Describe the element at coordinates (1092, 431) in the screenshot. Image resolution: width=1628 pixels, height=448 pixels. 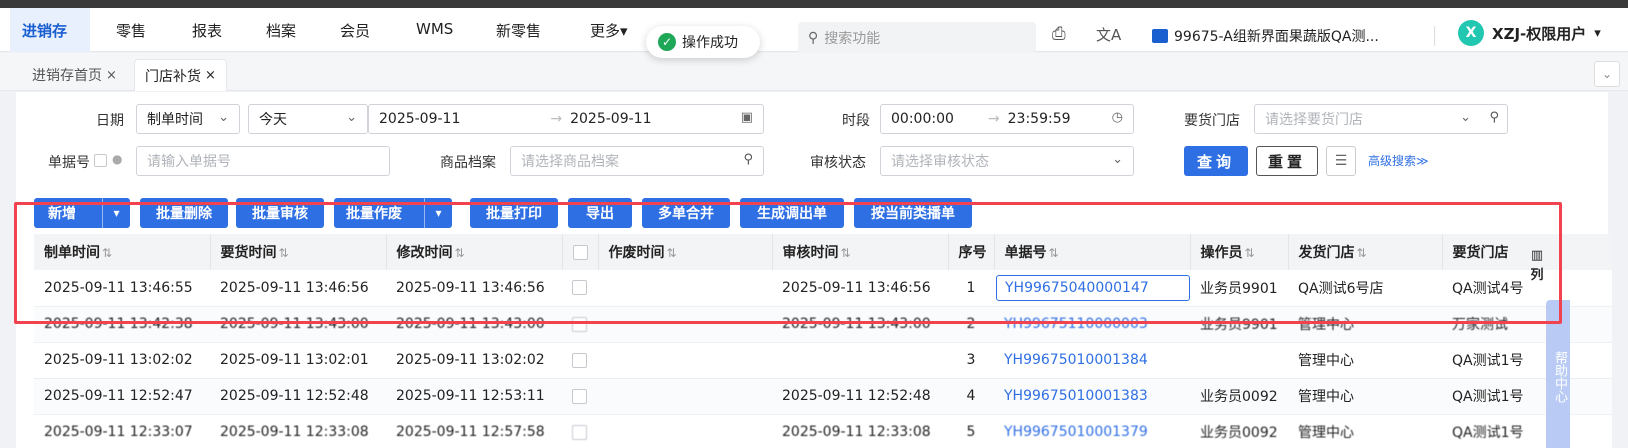
I see `doc-no-link: YH99675010001379` at that location.